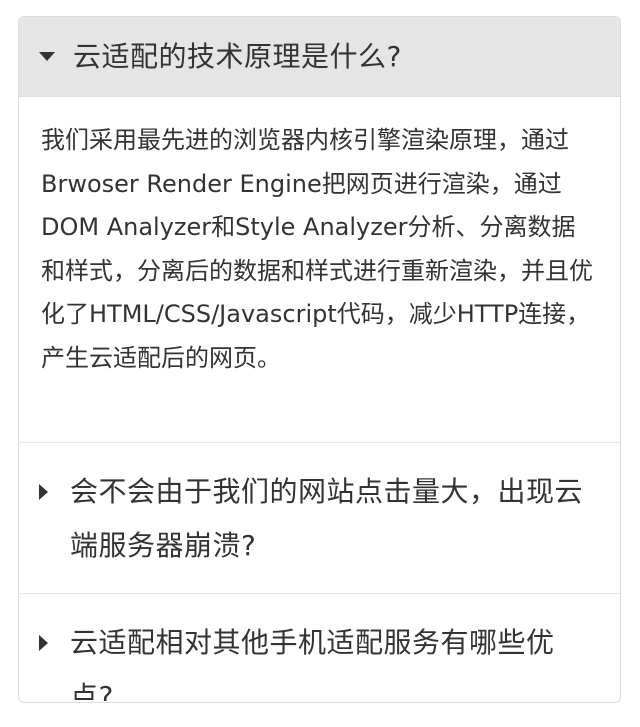 The height and width of the screenshot is (727, 640). I want to click on faq-question-3-text: 云适配相对其他手机适配服务有哪些优点?, so click(312, 664).